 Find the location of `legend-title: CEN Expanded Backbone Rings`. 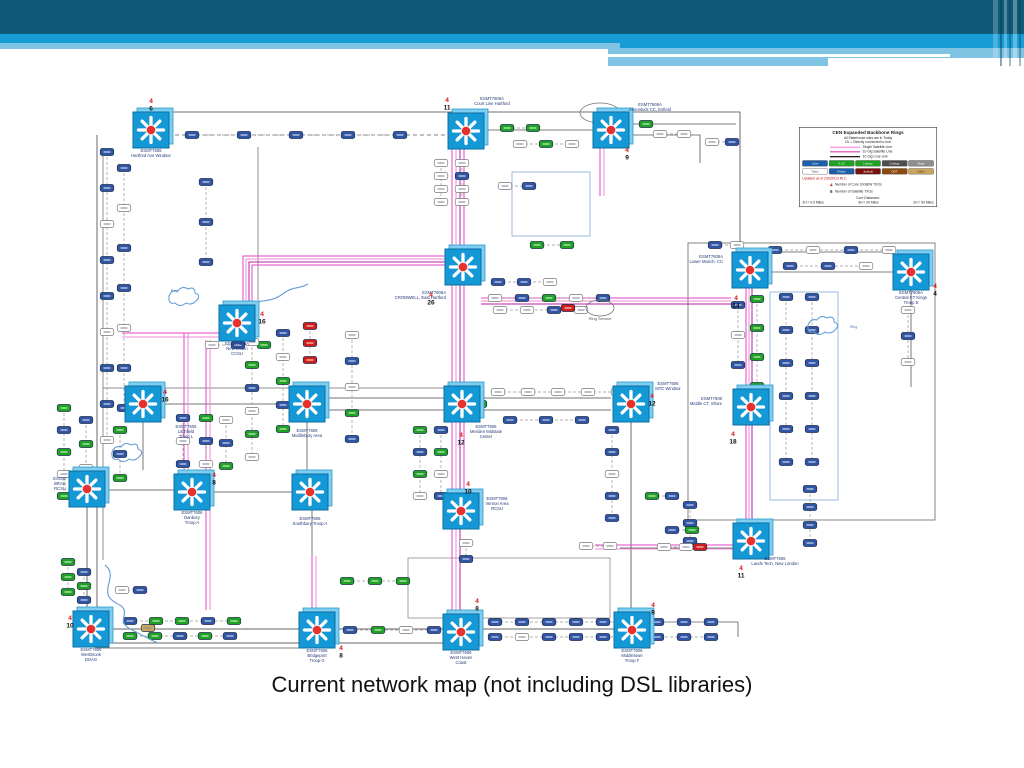

legend-title: CEN Expanded Backbone Rings is located at coordinates (868, 132).